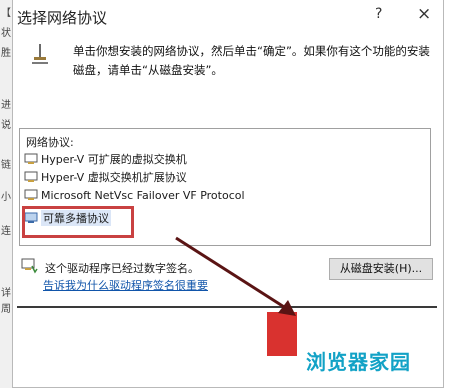 The width and height of the screenshot is (454, 388). I want to click on protocol-item-reliable-multicast: 可靠多播协议, so click(67, 218).